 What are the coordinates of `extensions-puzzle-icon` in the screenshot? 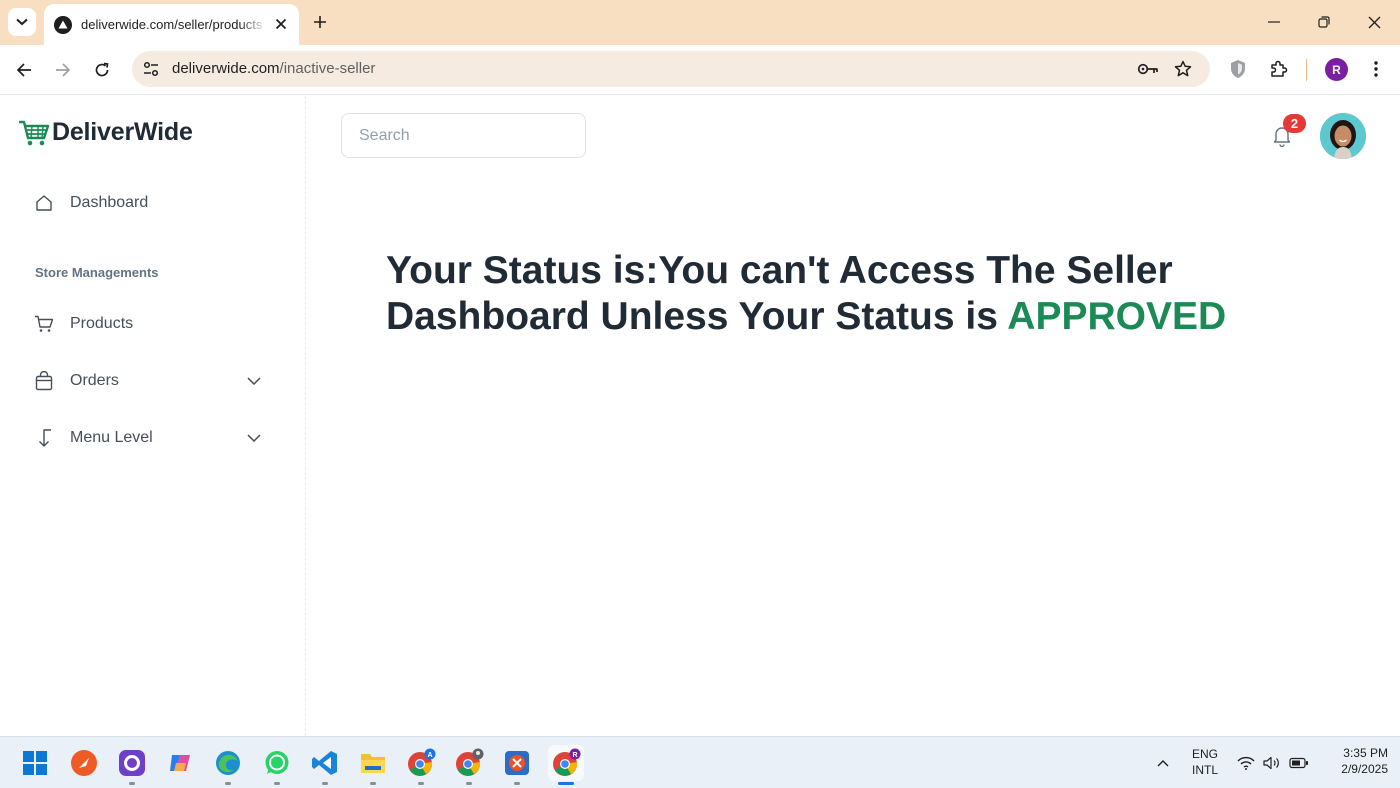 It's located at (1279, 69).